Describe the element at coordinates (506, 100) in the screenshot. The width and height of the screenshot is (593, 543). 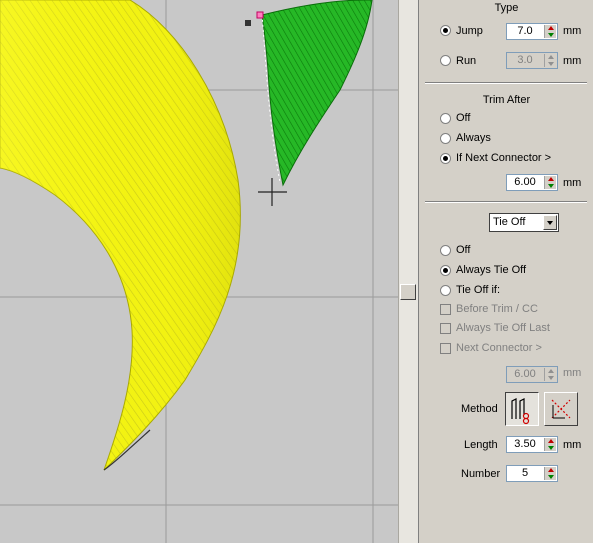
I see `trim-after-heading: Trim After` at that location.